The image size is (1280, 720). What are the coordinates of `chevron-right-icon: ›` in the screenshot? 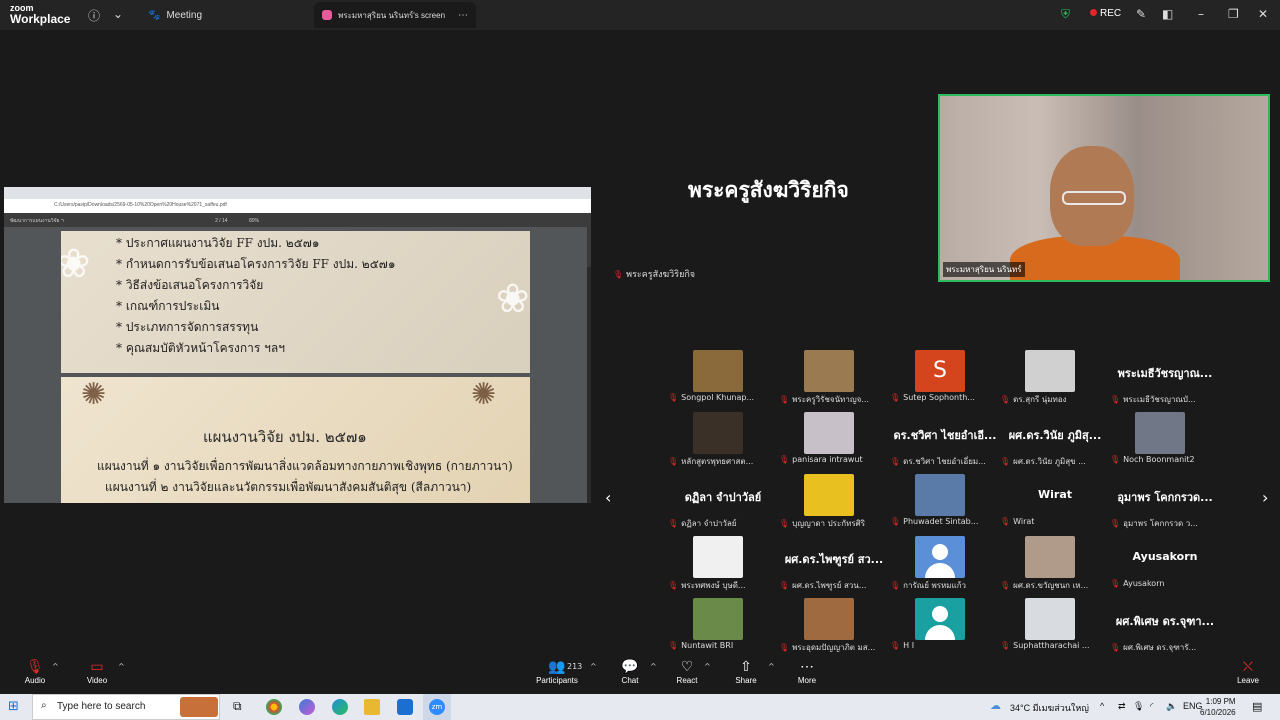 It's located at (1265, 497).